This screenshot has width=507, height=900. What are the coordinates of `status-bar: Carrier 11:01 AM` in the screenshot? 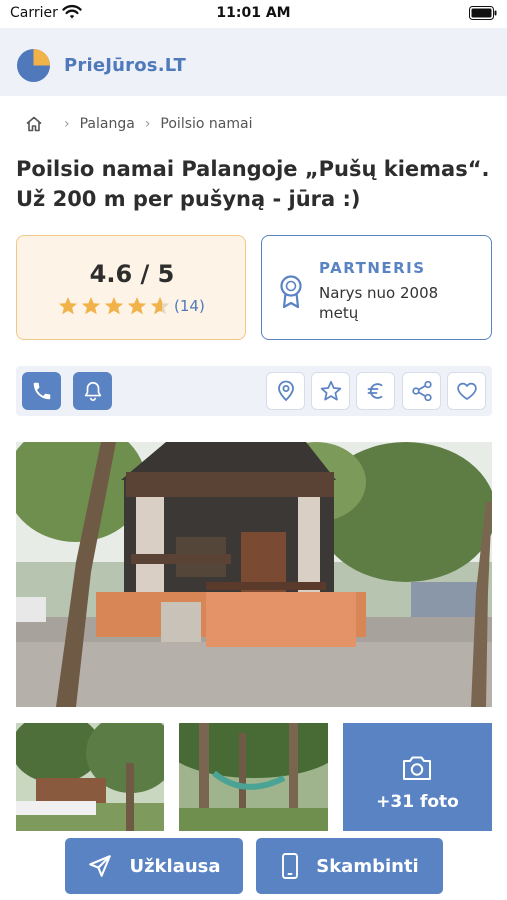 It's located at (253, 14).